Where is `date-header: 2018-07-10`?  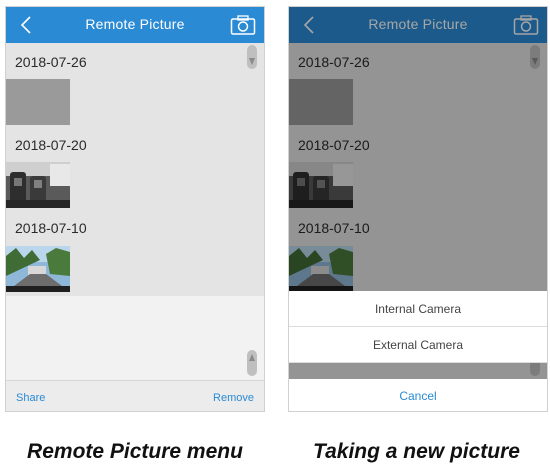 date-header: 2018-07-10 is located at coordinates (51, 228).